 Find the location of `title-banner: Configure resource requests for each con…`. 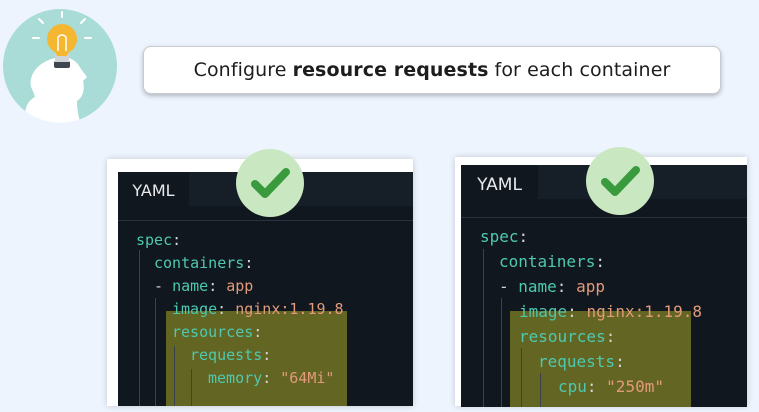

title-banner: Configure resource requests for each con… is located at coordinates (432, 70).